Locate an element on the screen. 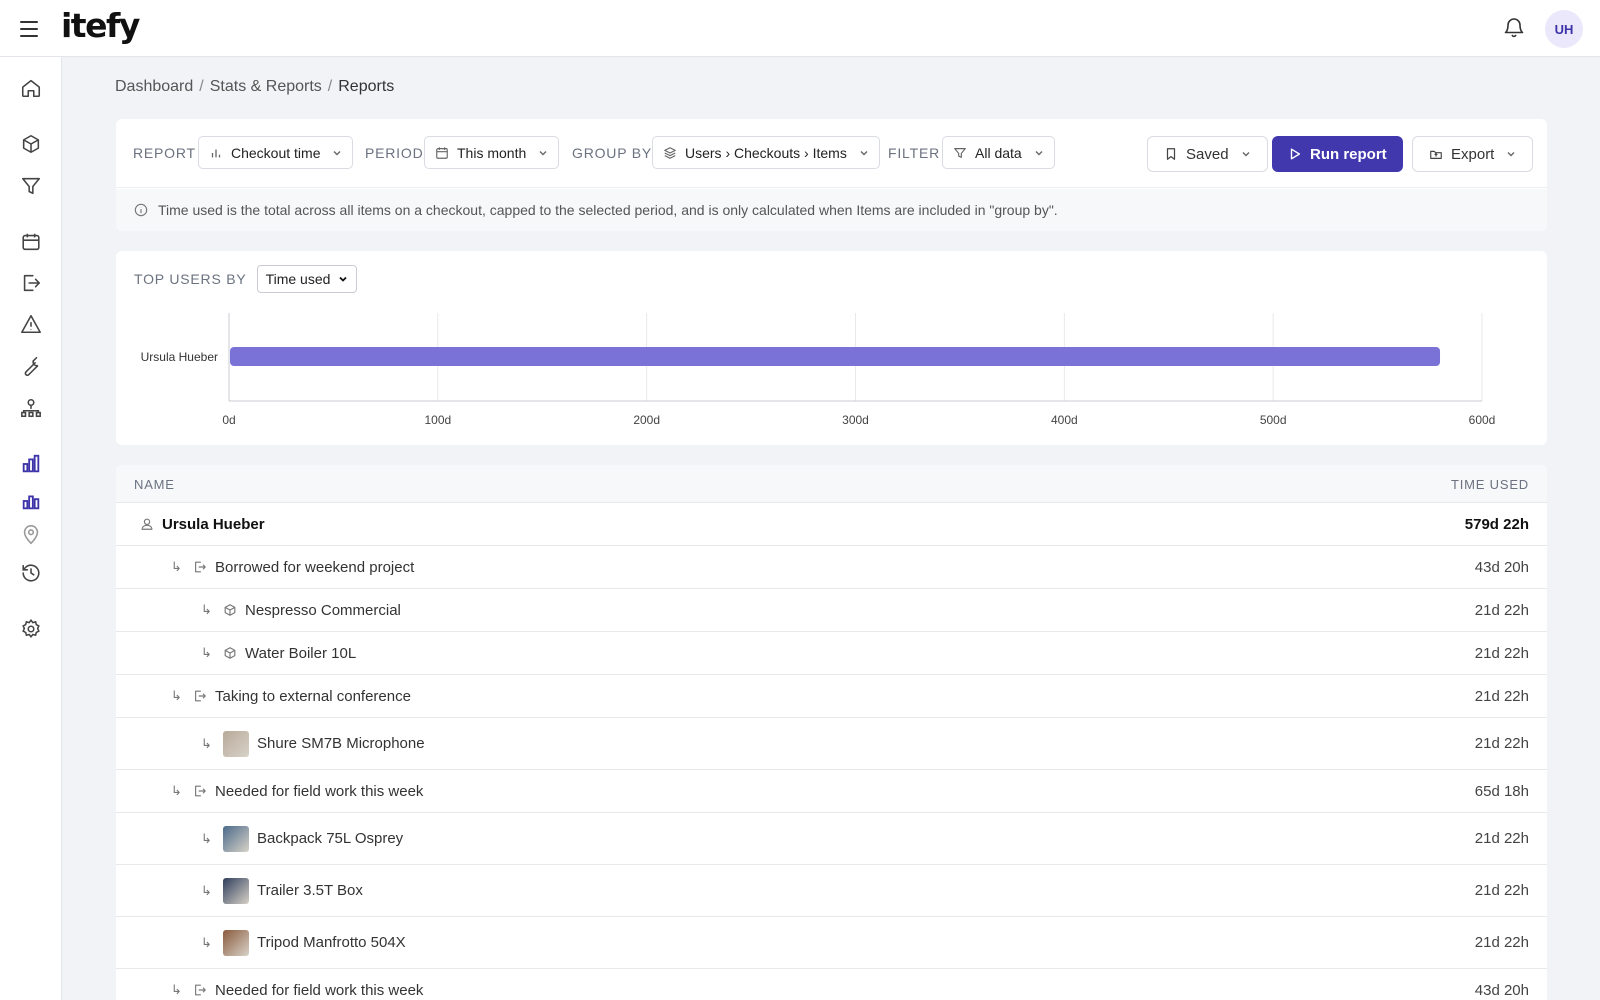 Image resolution: width=1600 pixels, height=1000 pixels. row-name-cell: ↳ Needed for field work this week is located at coordinates (269, 990).